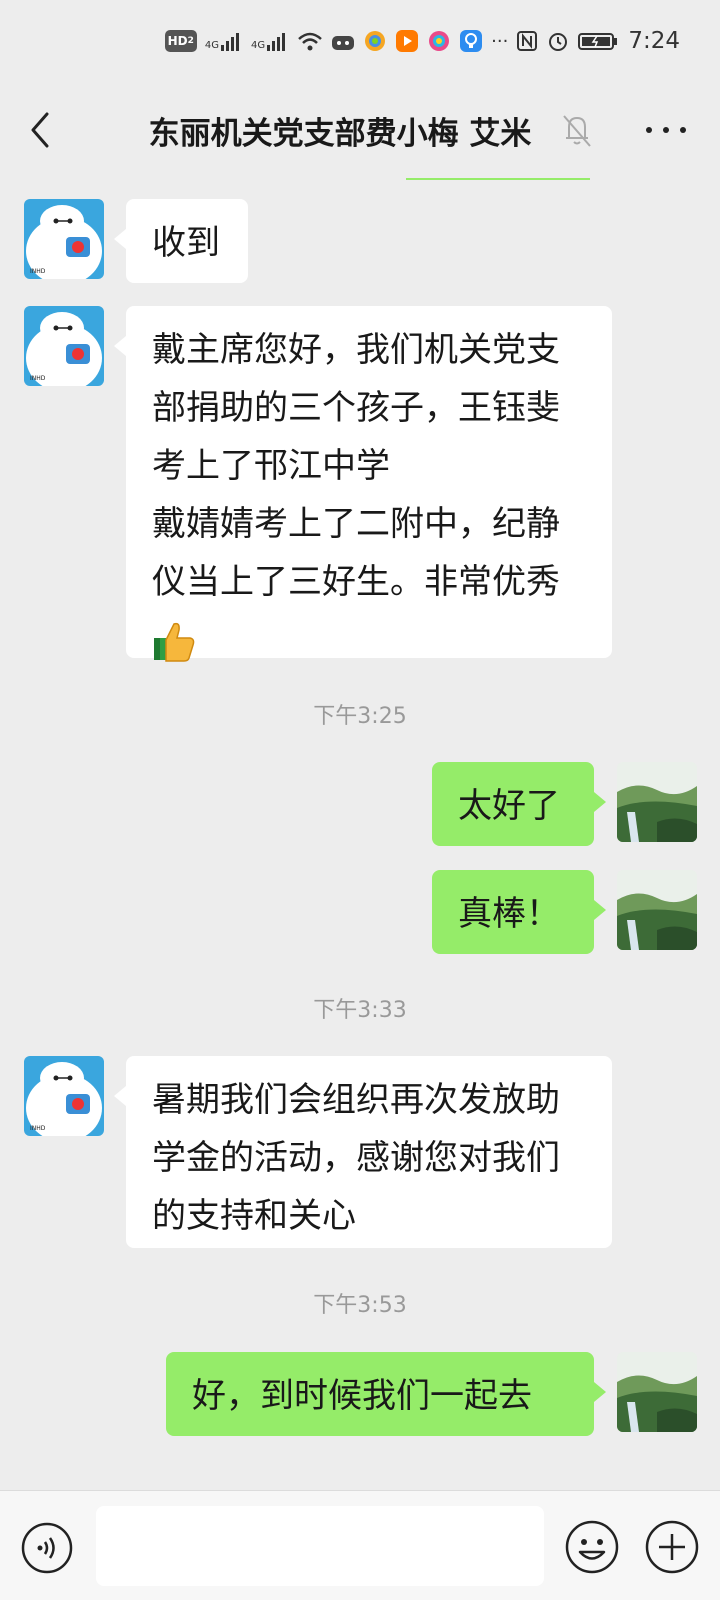 This screenshot has width=720, height=1600. What do you see at coordinates (343, 43) in the screenshot?
I see `game-icon` at bounding box center [343, 43].